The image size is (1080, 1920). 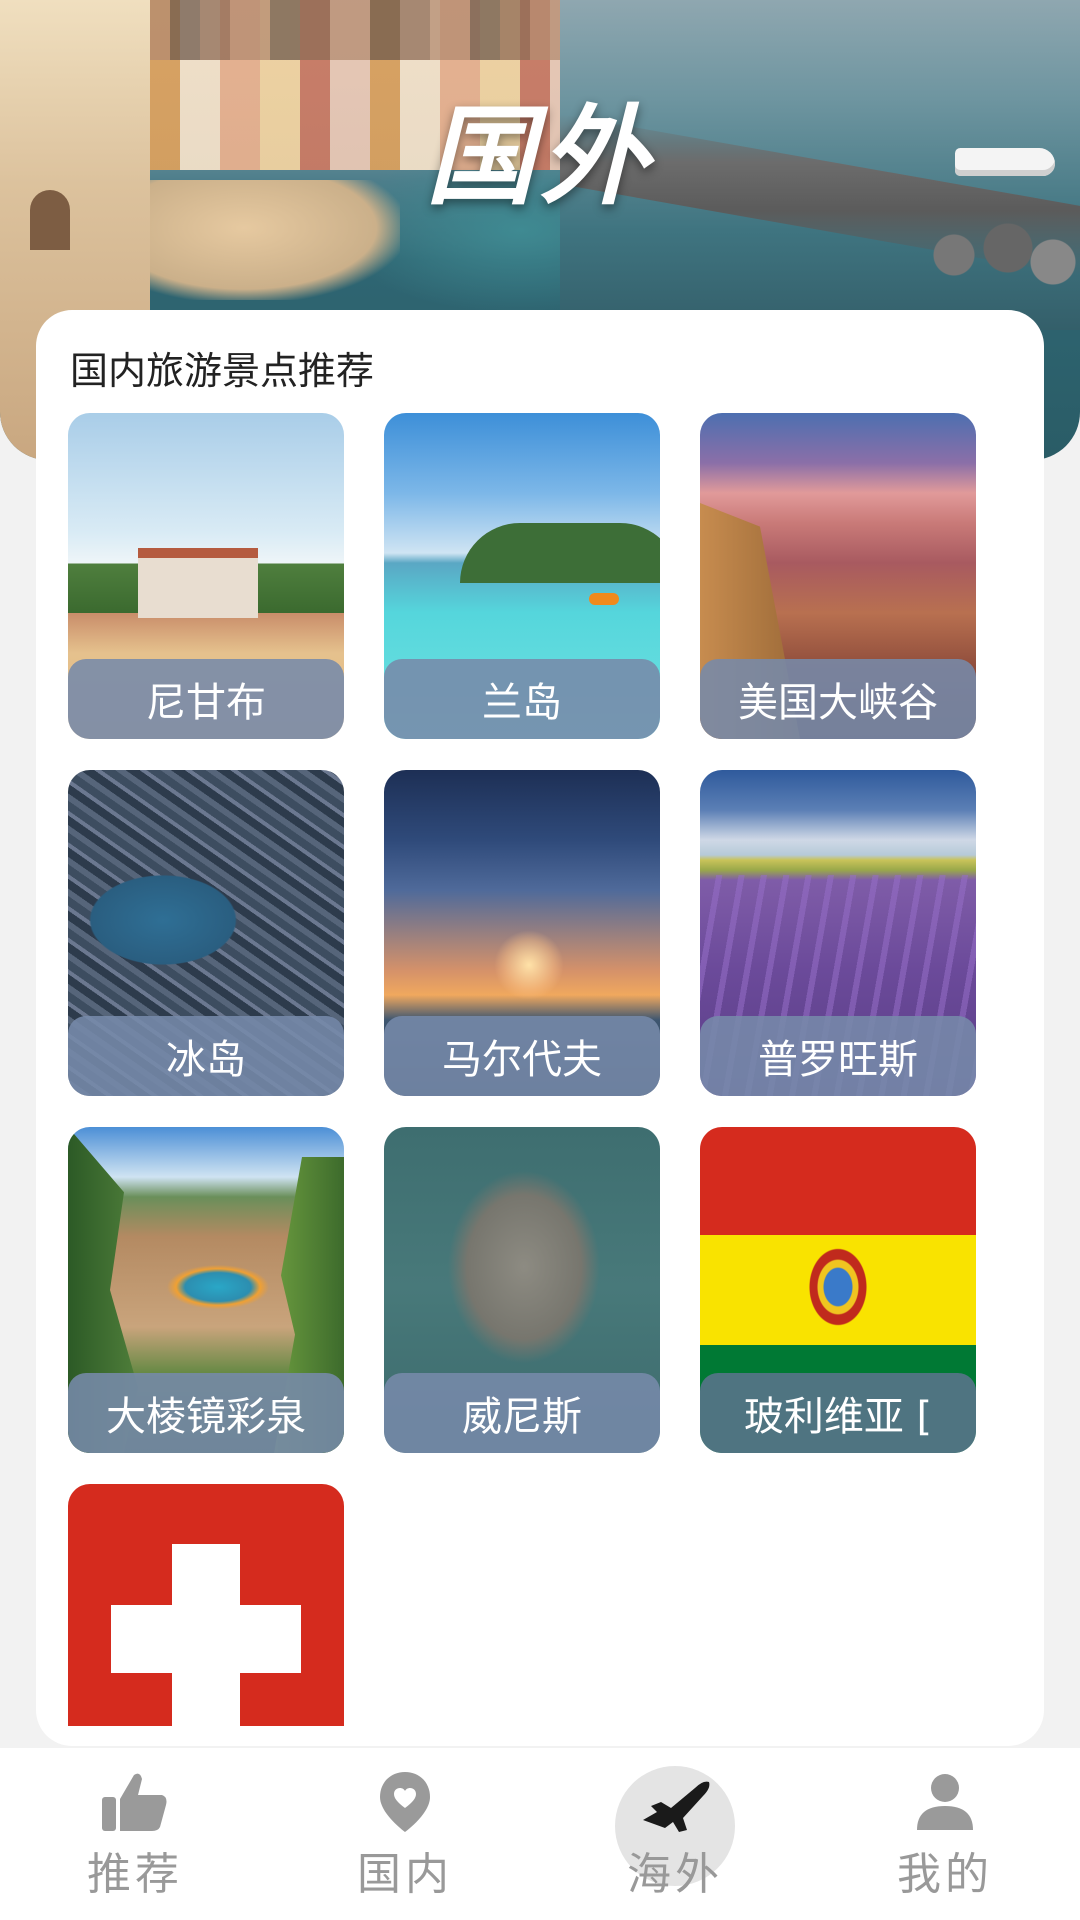 What do you see at coordinates (945, 1802) in the screenshot?
I see `user-icon` at bounding box center [945, 1802].